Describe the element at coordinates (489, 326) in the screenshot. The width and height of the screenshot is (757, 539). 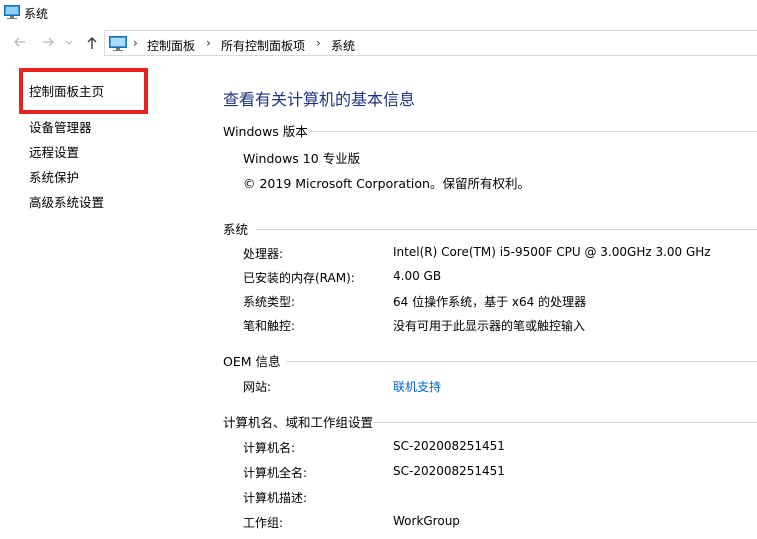
I see `pen-touch-value: 没有可用于此显示器的笔或触控输入` at that location.